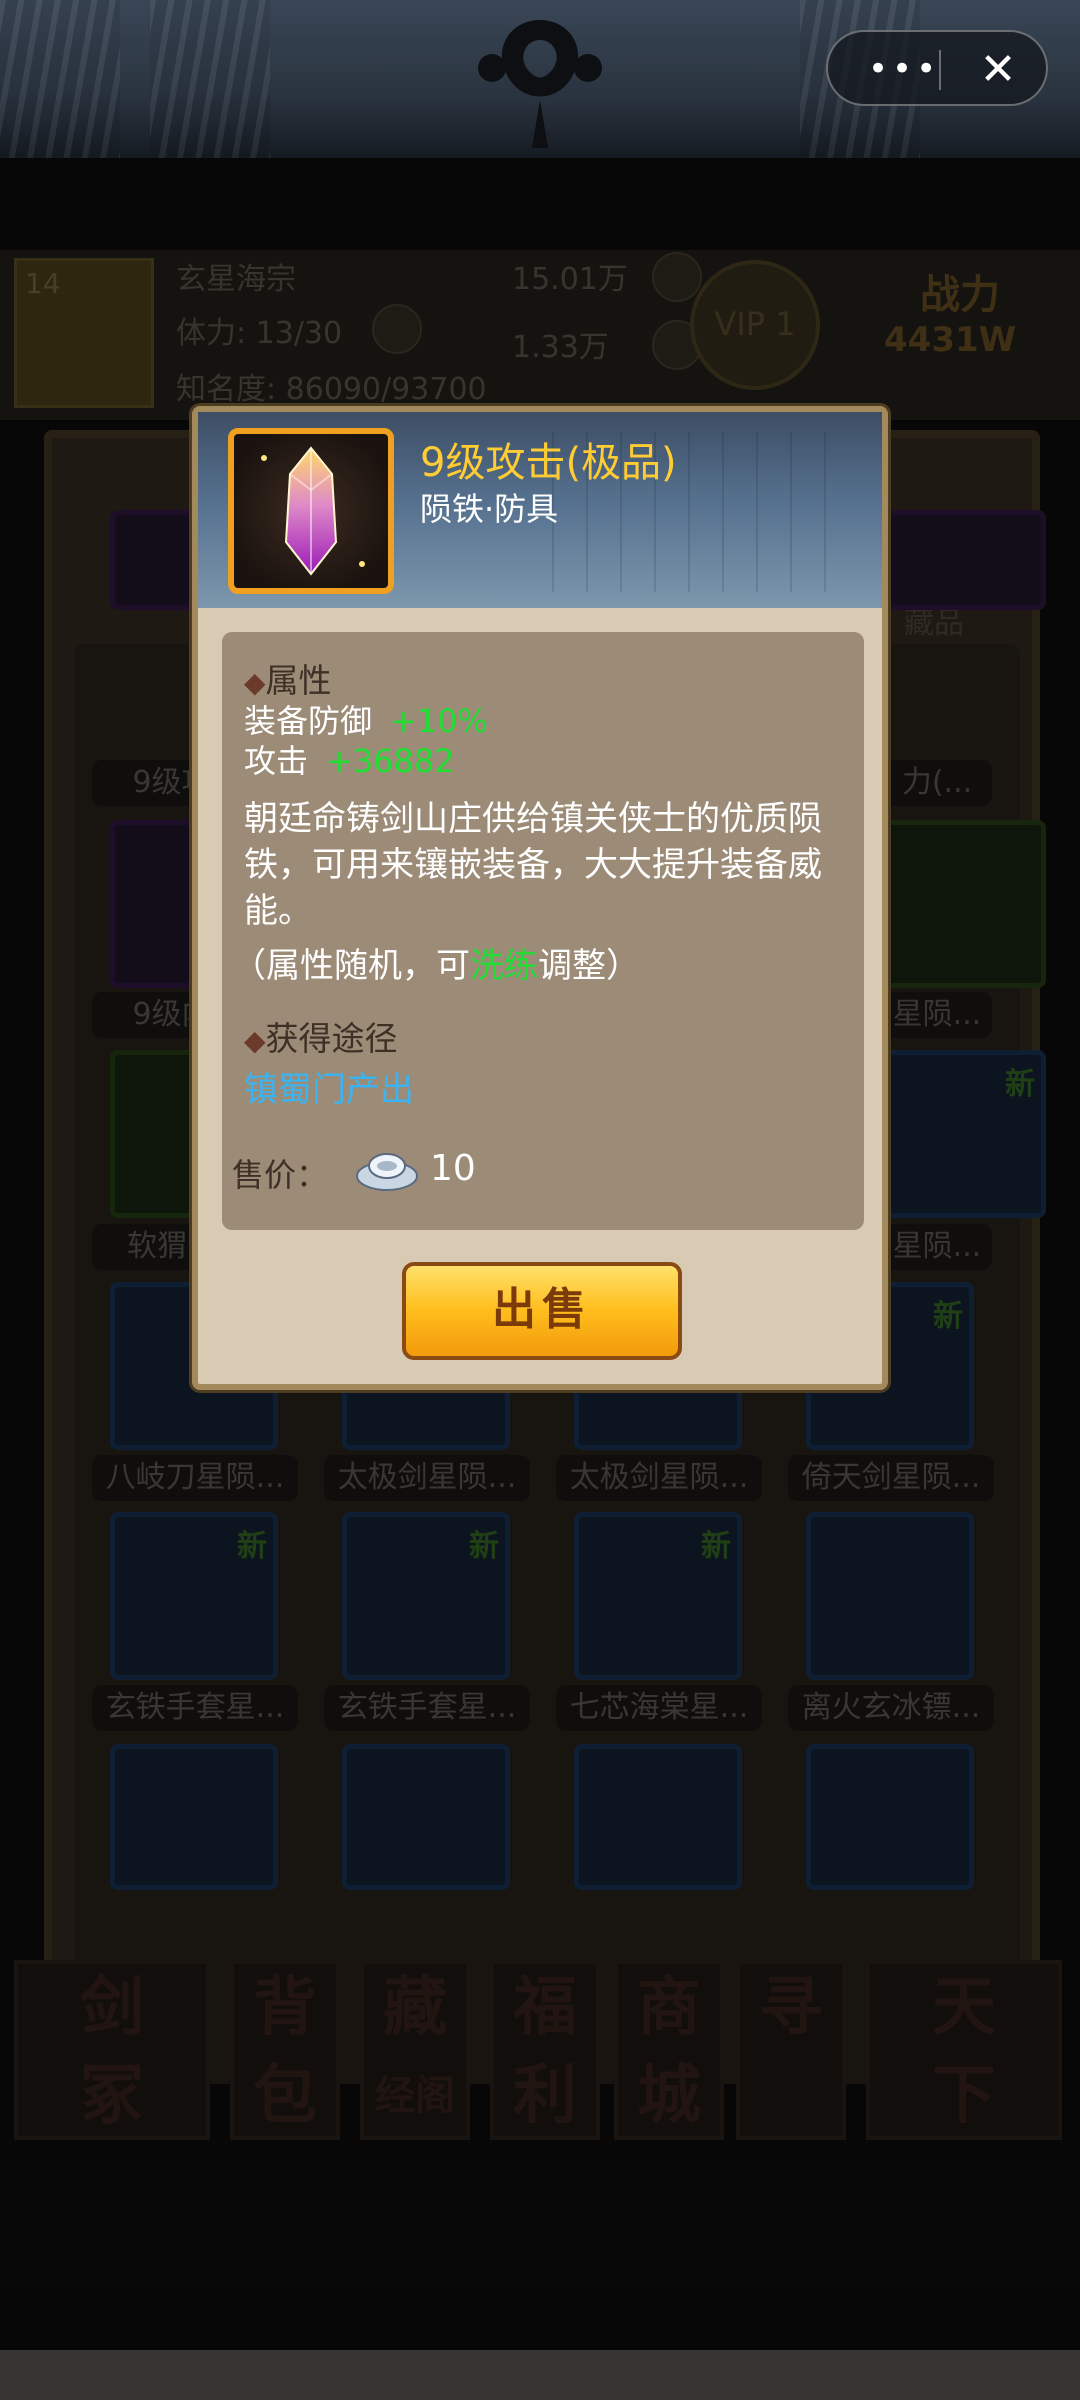 The height and width of the screenshot is (2400, 1080). What do you see at coordinates (280, 1175) in the screenshot?
I see `price-label: 售价：` at bounding box center [280, 1175].